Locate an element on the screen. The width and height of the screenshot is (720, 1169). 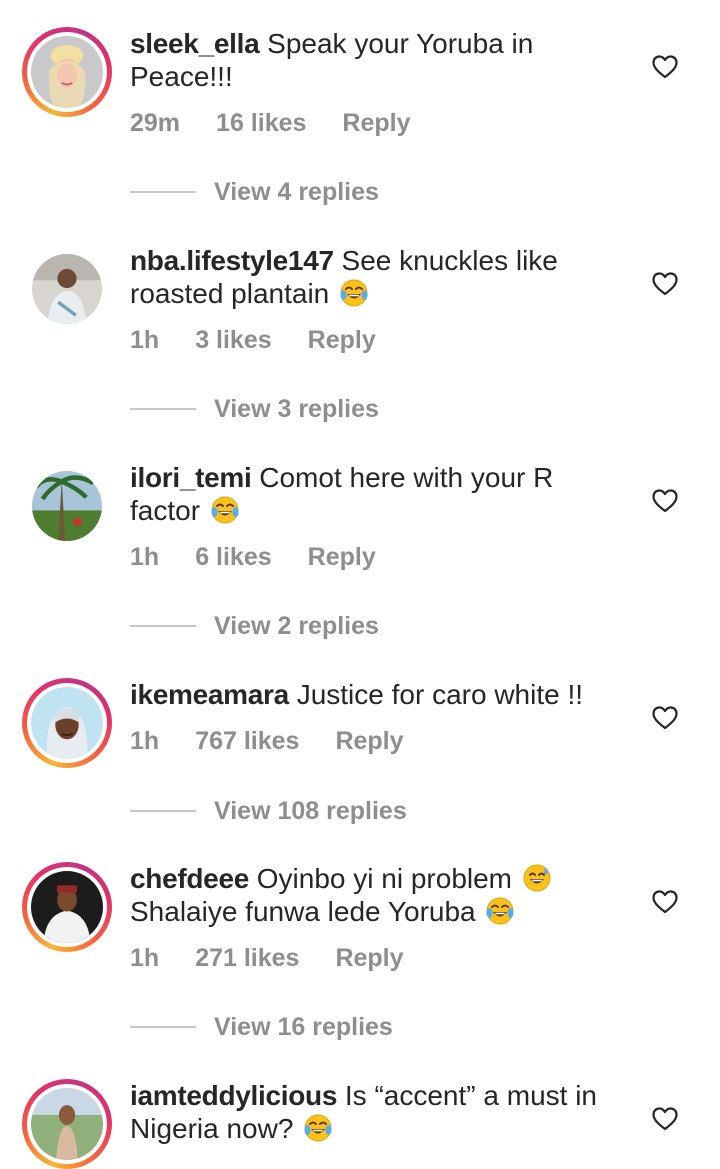
view-replies-button: View 2 replies is located at coordinates (254, 626).